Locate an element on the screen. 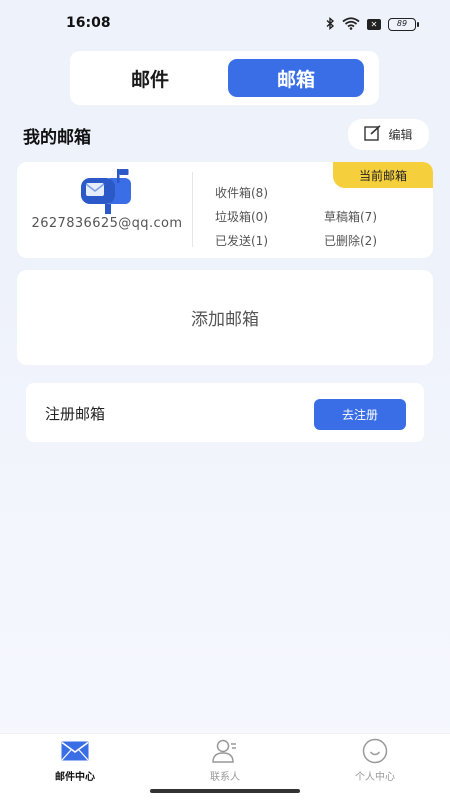  edit-label: 编辑 is located at coordinates (400, 135).